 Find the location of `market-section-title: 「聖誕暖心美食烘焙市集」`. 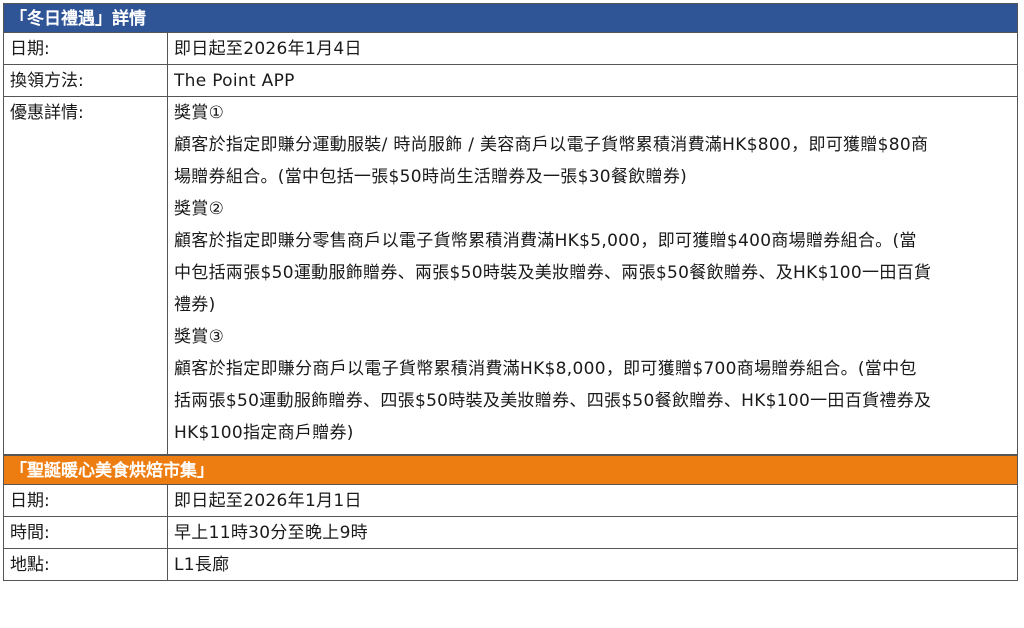

market-section-title: 「聖誕暖心美食烘焙市集」 is located at coordinates (510, 470).